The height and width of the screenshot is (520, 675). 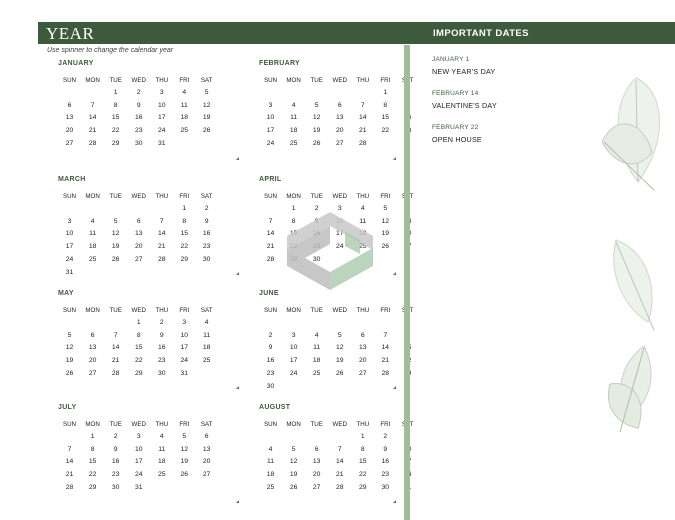 What do you see at coordinates (206, 259) in the screenshot?
I see `day-cell: 30` at bounding box center [206, 259].